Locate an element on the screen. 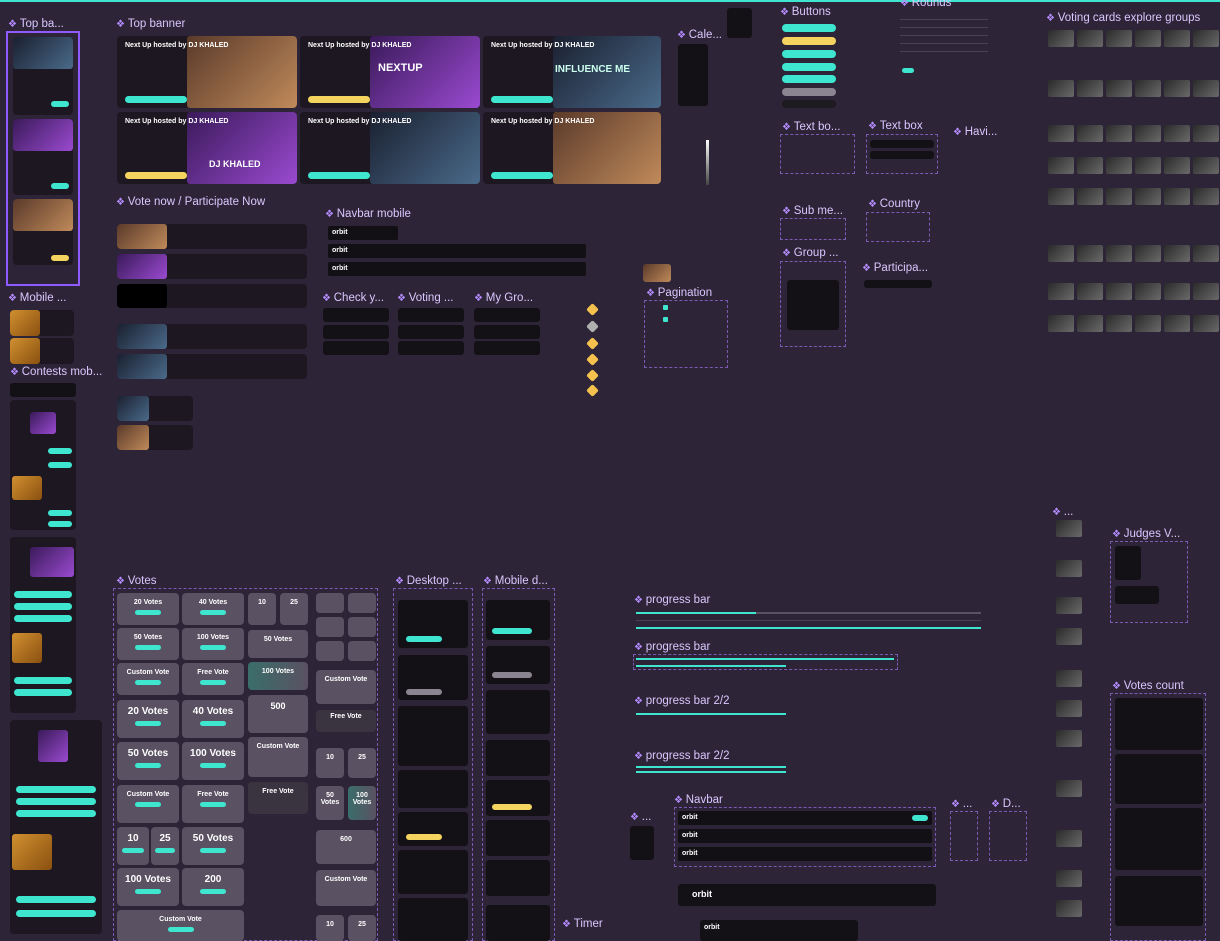 This screenshot has height=941, width=1220. vote-option: 200 is located at coordinates (213, 887).